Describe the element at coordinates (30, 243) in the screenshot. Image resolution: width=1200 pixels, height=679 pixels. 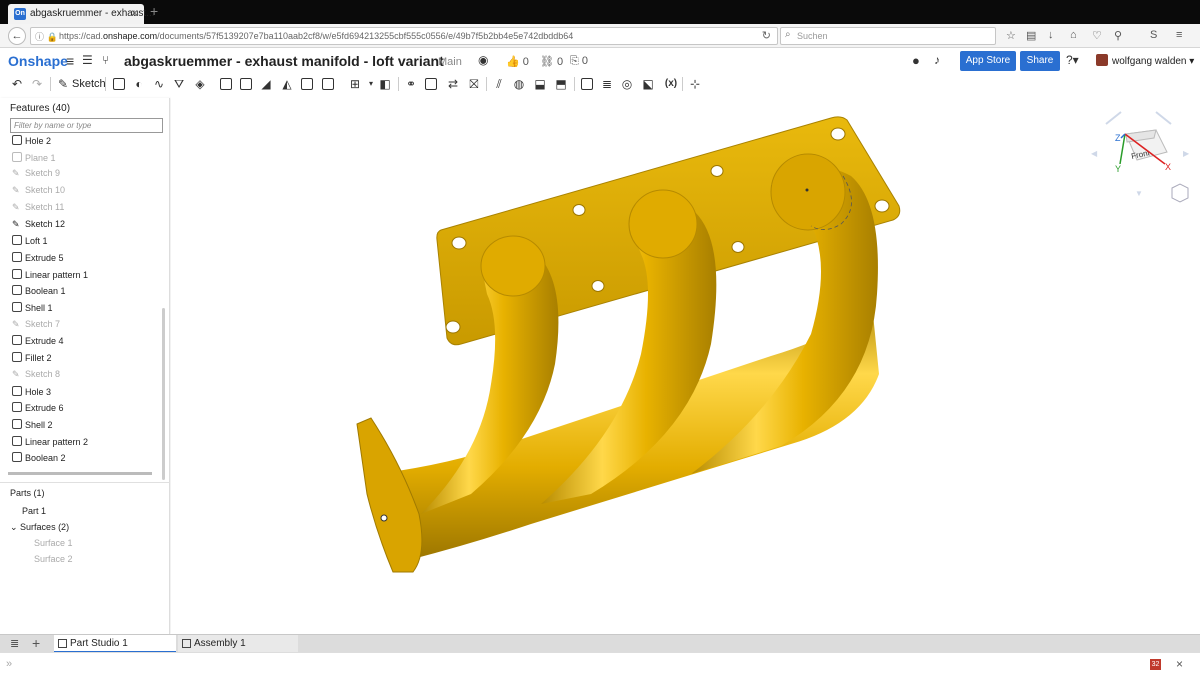
I see `feature-item: Loft 1` at that location.